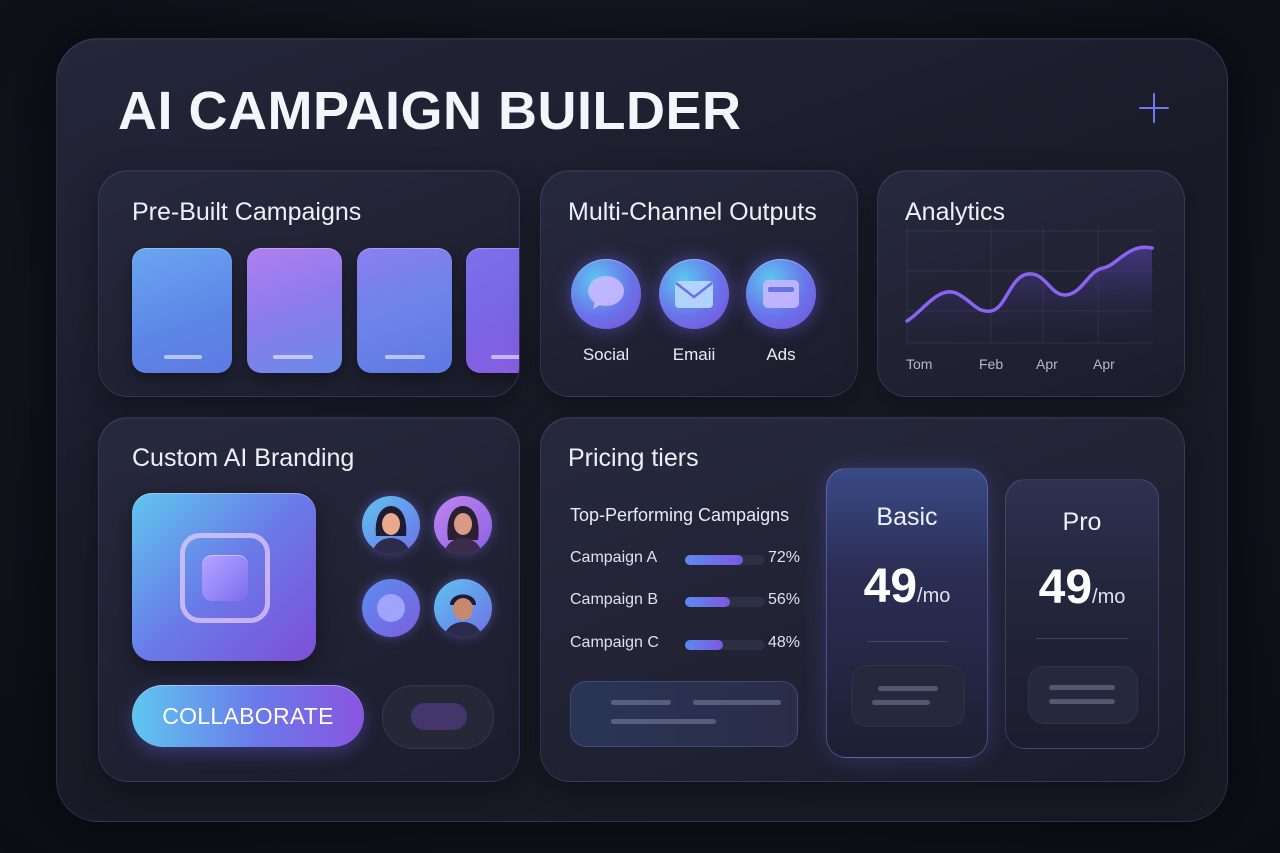  I want to click on channel-ads: Ads, so click(781, 312).